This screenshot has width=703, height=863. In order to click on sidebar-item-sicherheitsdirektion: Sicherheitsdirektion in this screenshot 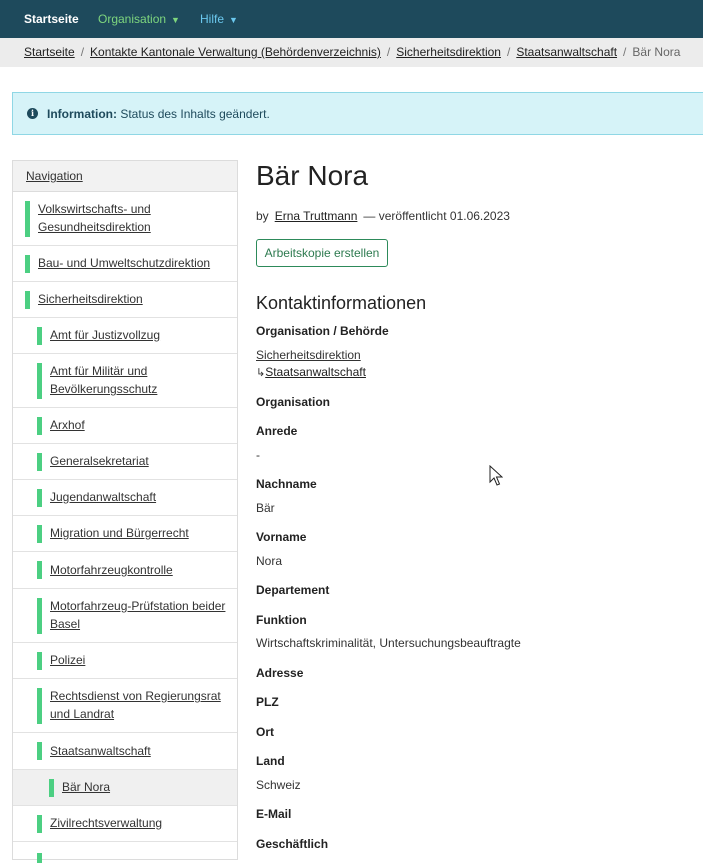, I will do `click(125, 300)`.